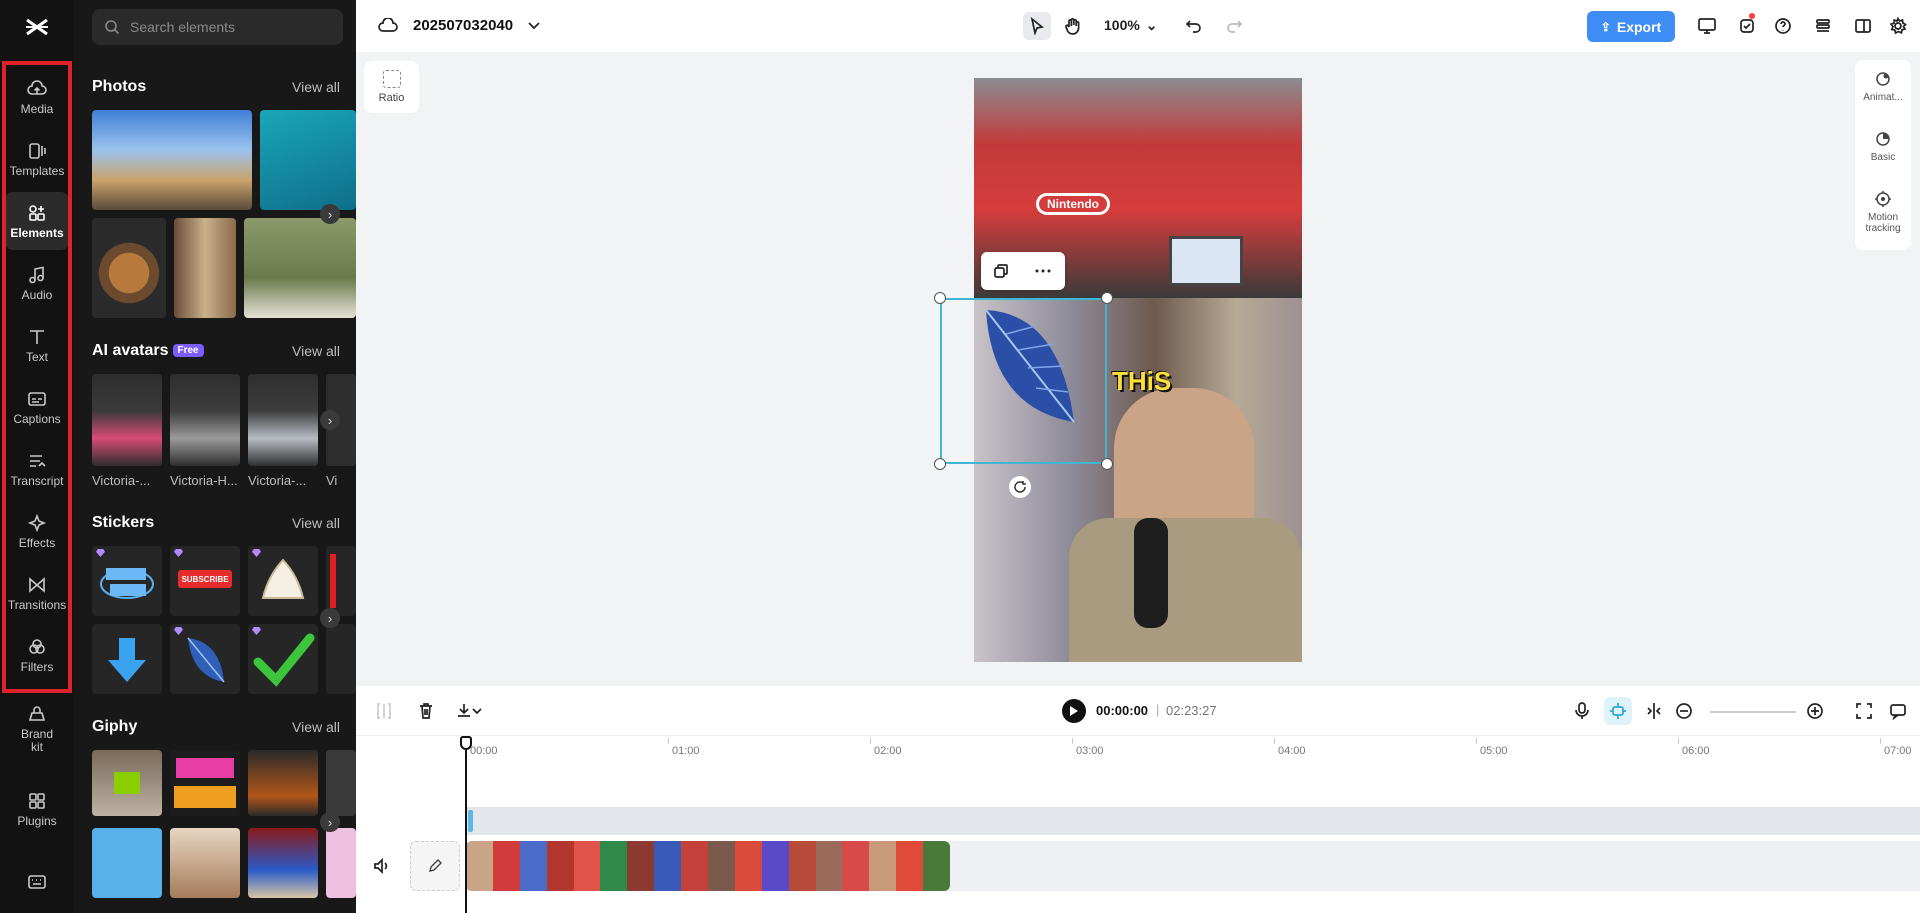  I want to click on download-chevron-down-icon, so click(477, 711).